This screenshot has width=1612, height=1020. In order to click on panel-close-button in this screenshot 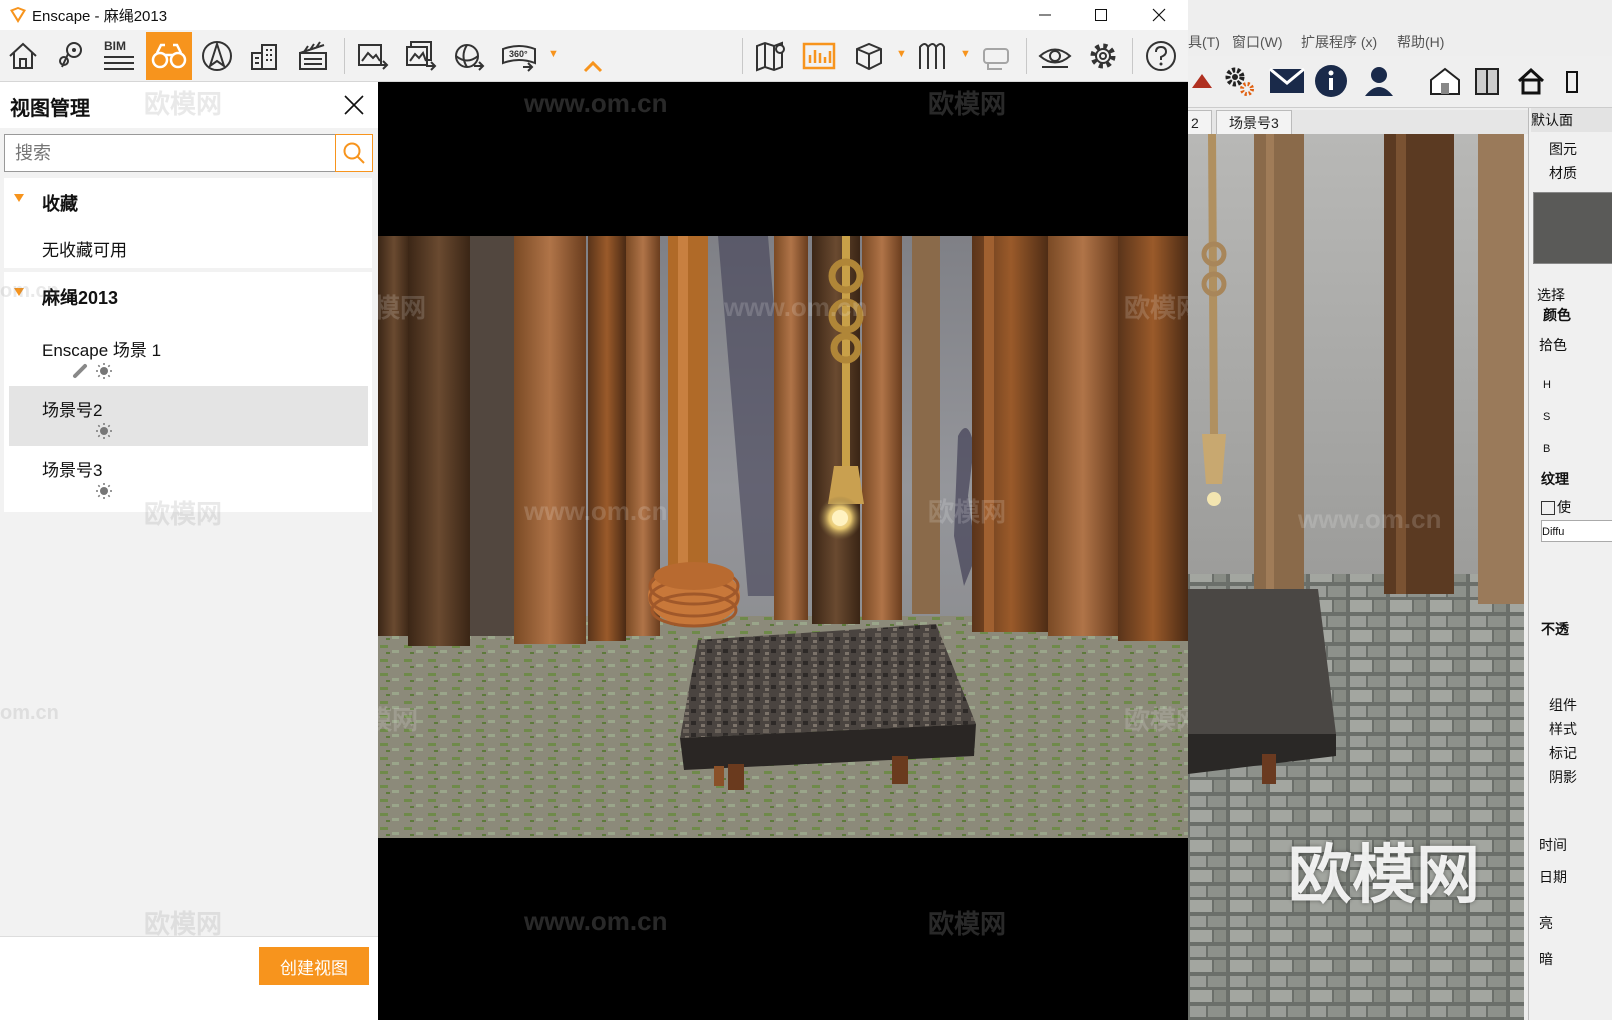, I will do `click(354, 105)`.